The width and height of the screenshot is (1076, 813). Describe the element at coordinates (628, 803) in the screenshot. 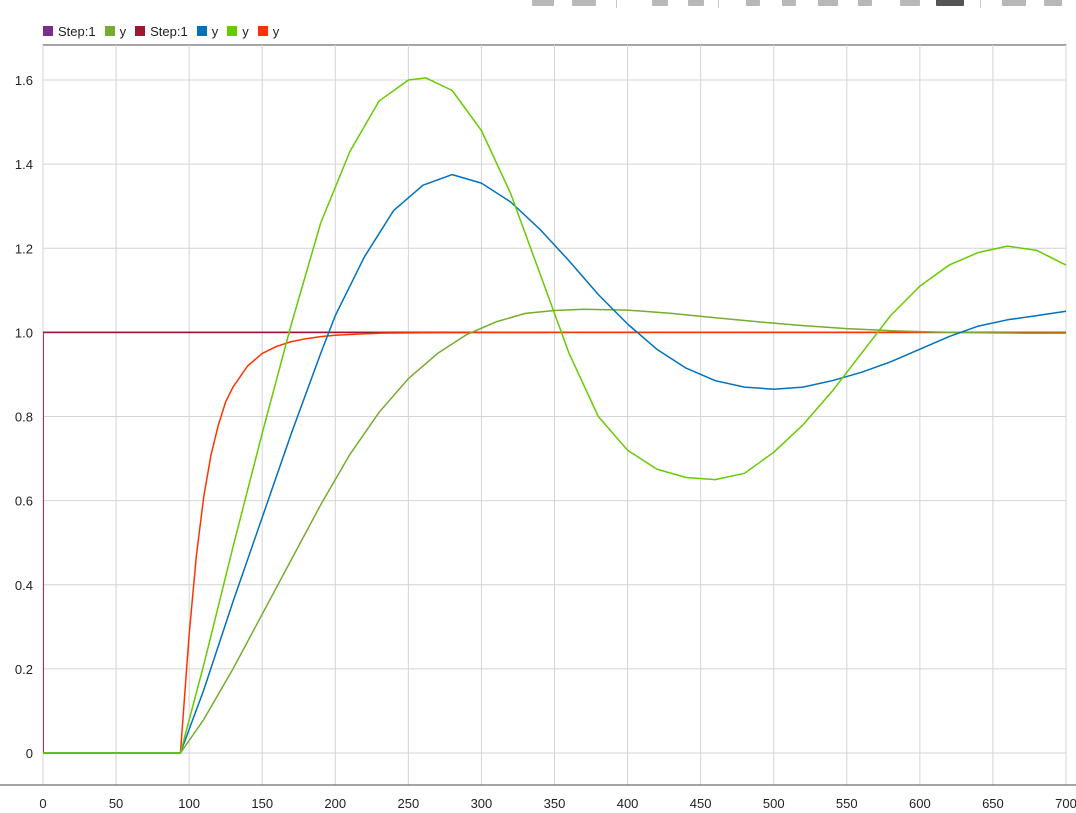

I see `x-tick-label: 400` at that location.